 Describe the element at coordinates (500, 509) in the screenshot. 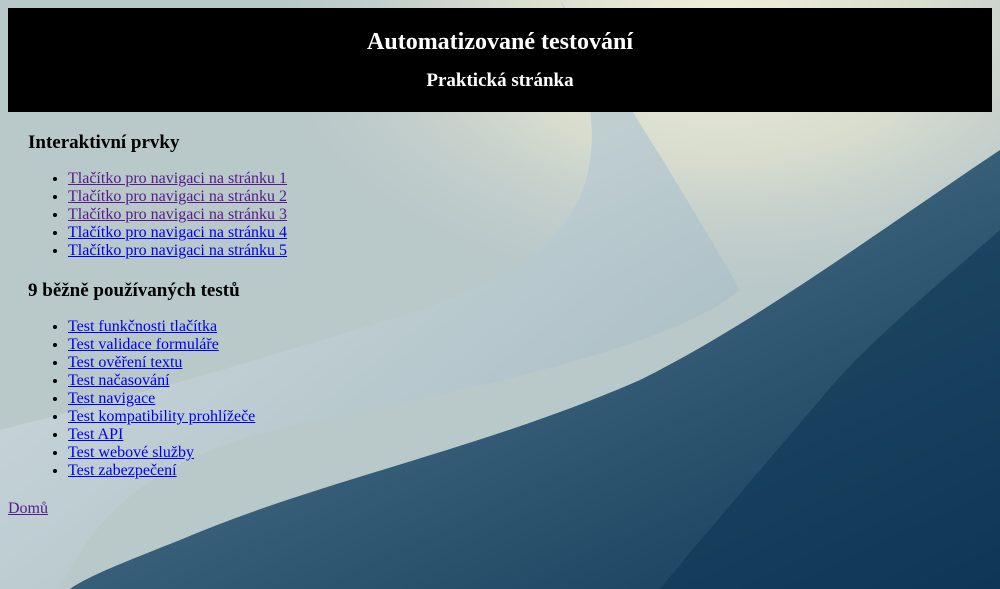

I see `home-link: Domů` at that location.